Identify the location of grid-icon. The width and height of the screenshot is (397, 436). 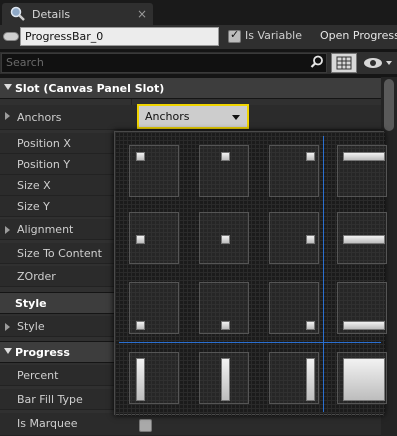
(344, 63).